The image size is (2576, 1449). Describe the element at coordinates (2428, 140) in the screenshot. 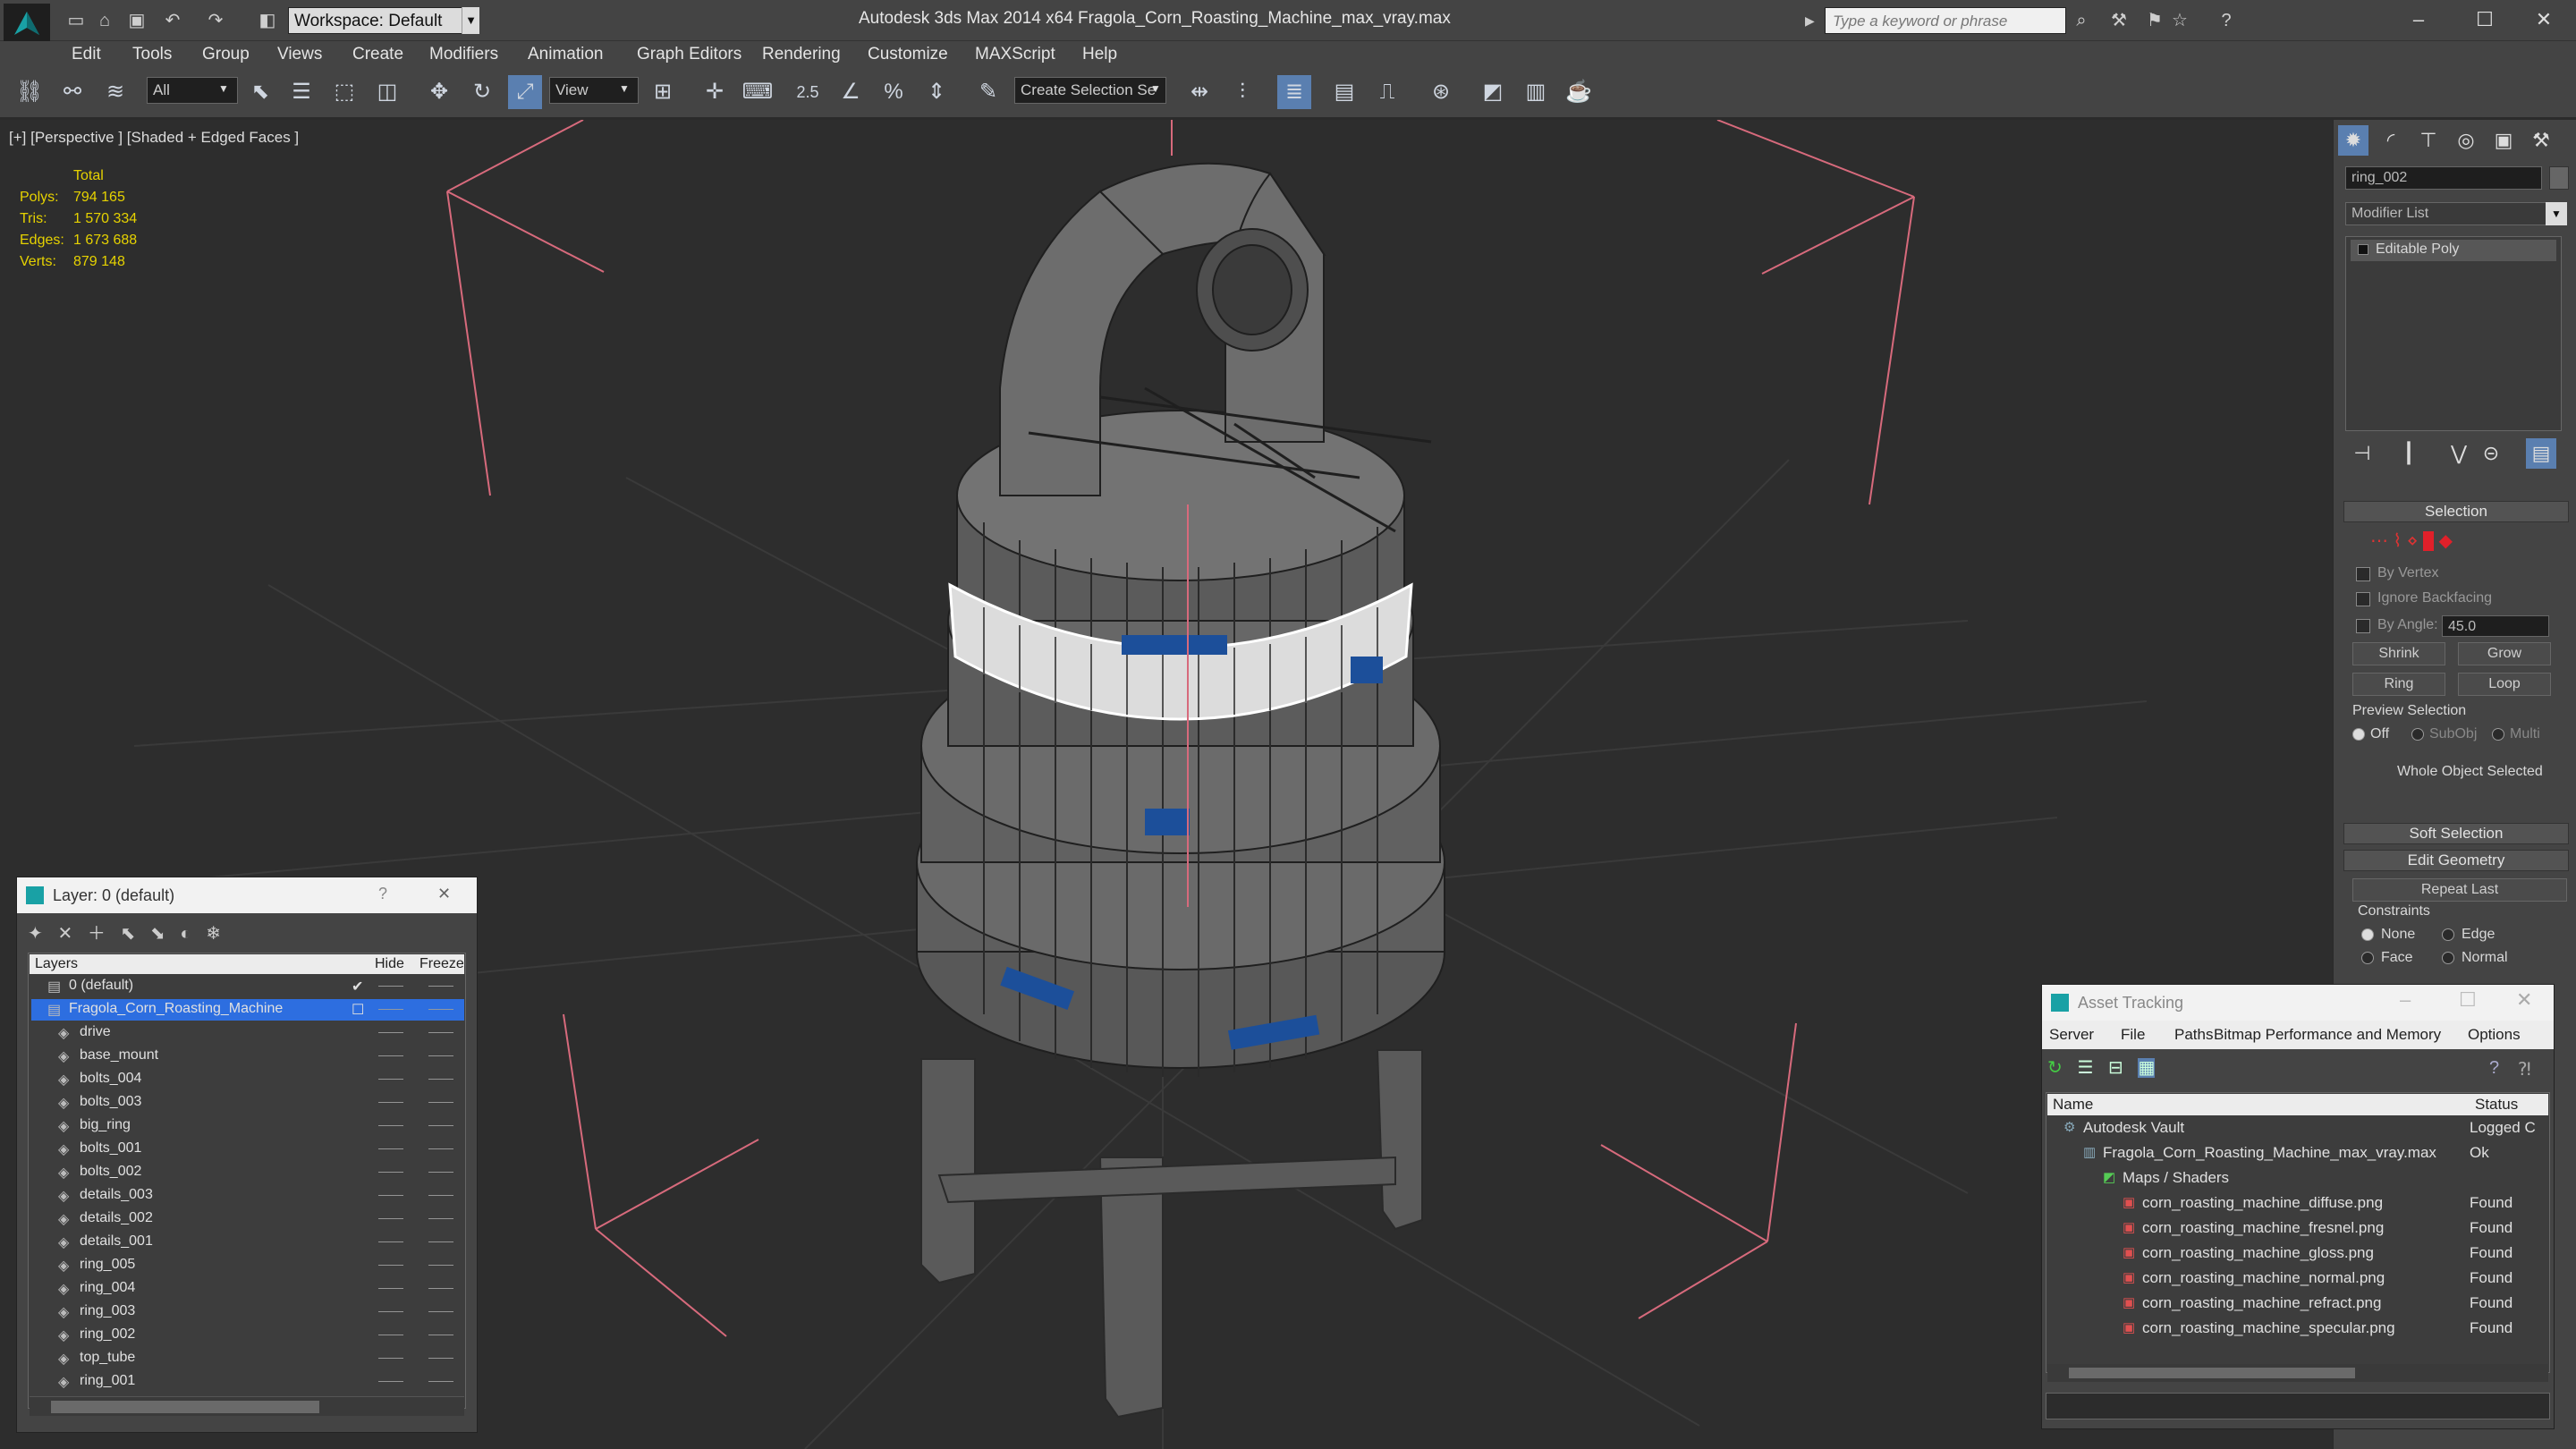

I see `hierarchy-tab-icon: ⊤` at that location.